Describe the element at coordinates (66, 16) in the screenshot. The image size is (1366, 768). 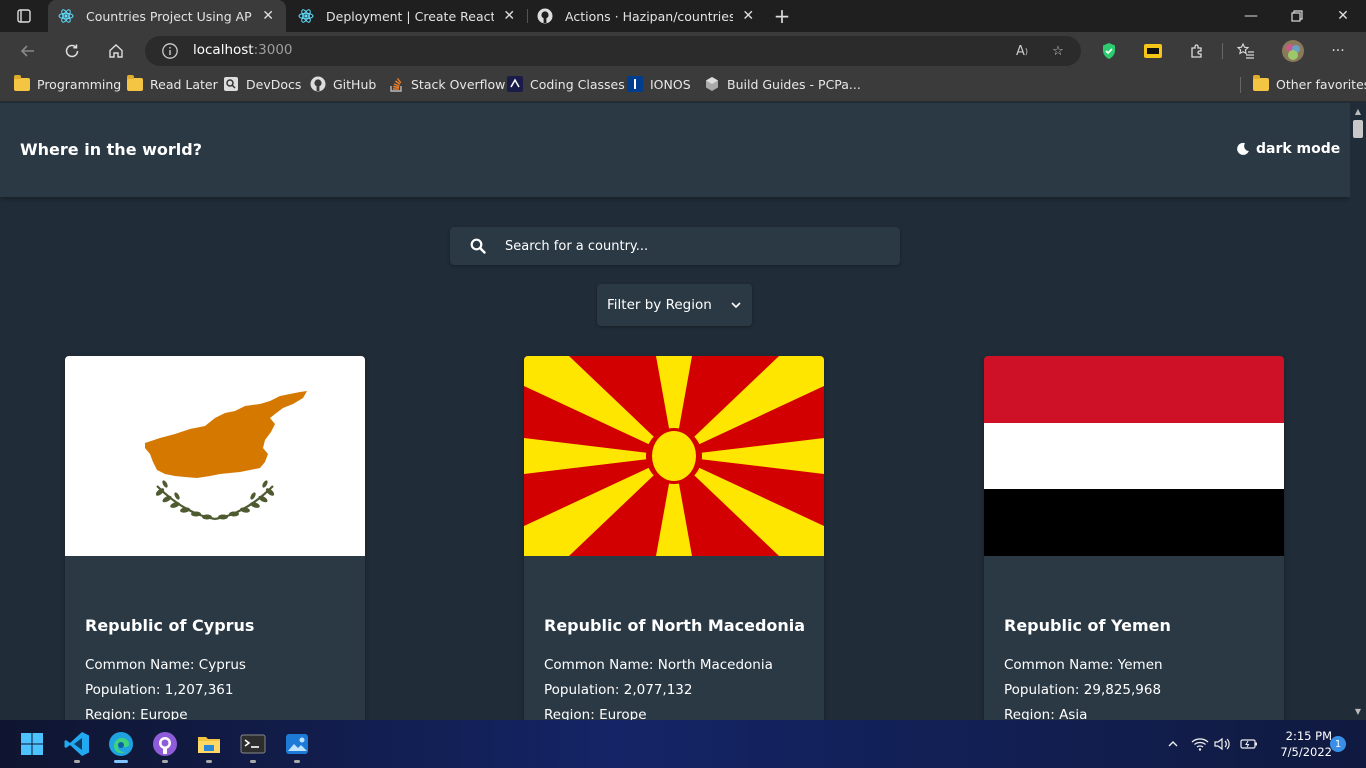
I see `react-icon` at that location.